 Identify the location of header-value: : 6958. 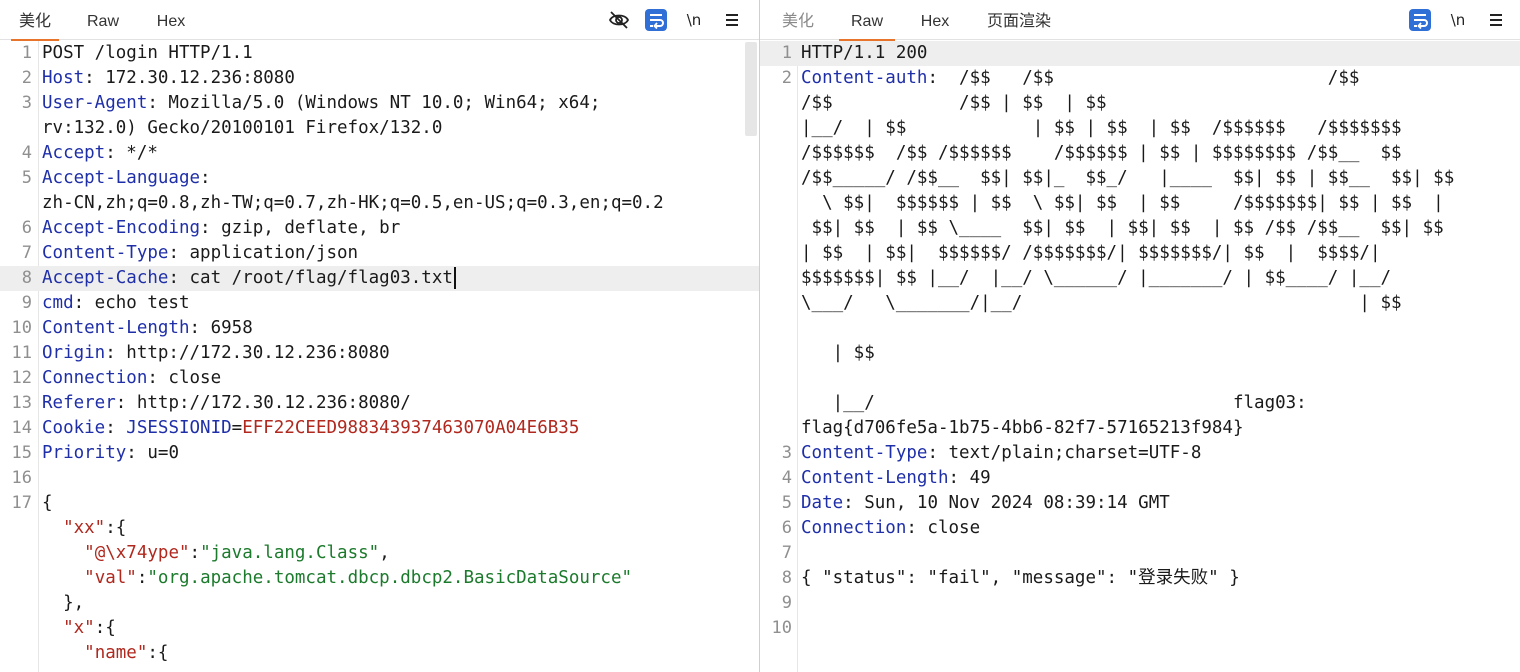
(221, 328).